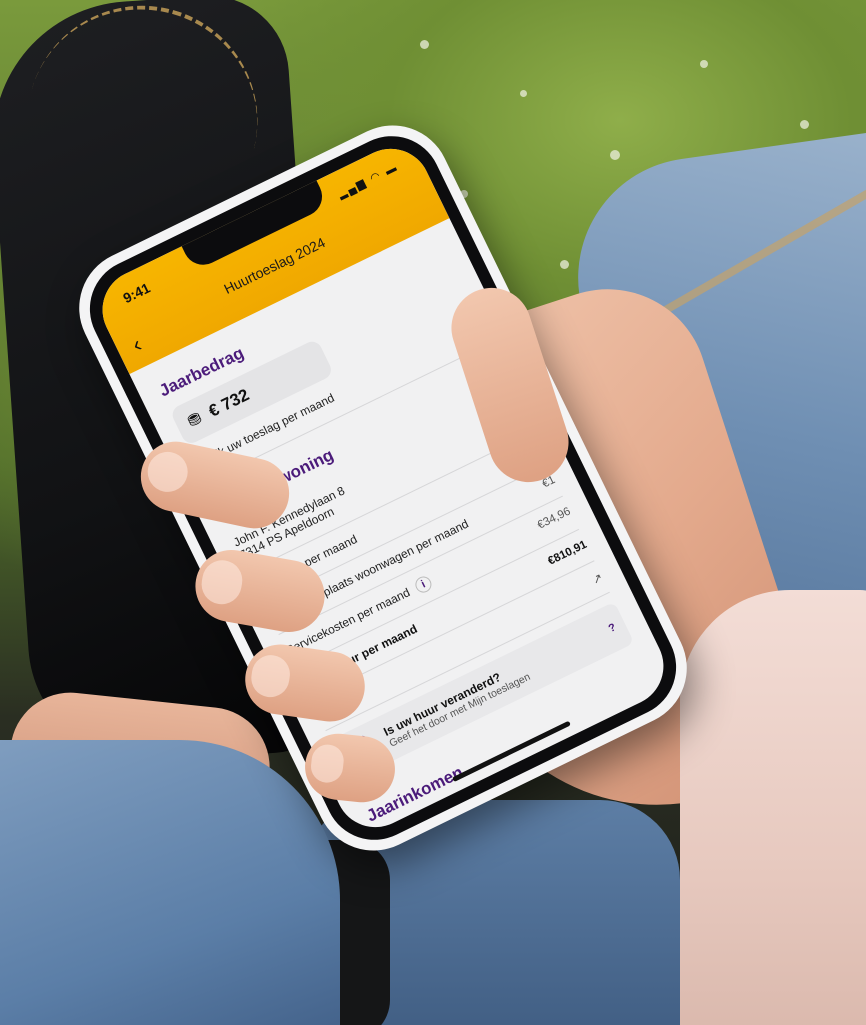 This screenshot has width=866, height=1025. What do you see at coordinates (477, 326) in the screenshot?
I see `chevron-right-icon: ›` at bounding box center [477, 326].